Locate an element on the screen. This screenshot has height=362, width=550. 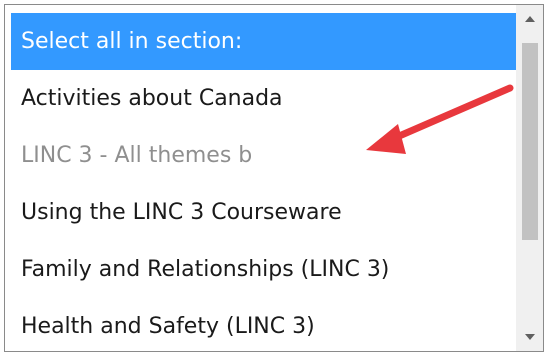
scroll-down-button is located at coordinates (530, 337).